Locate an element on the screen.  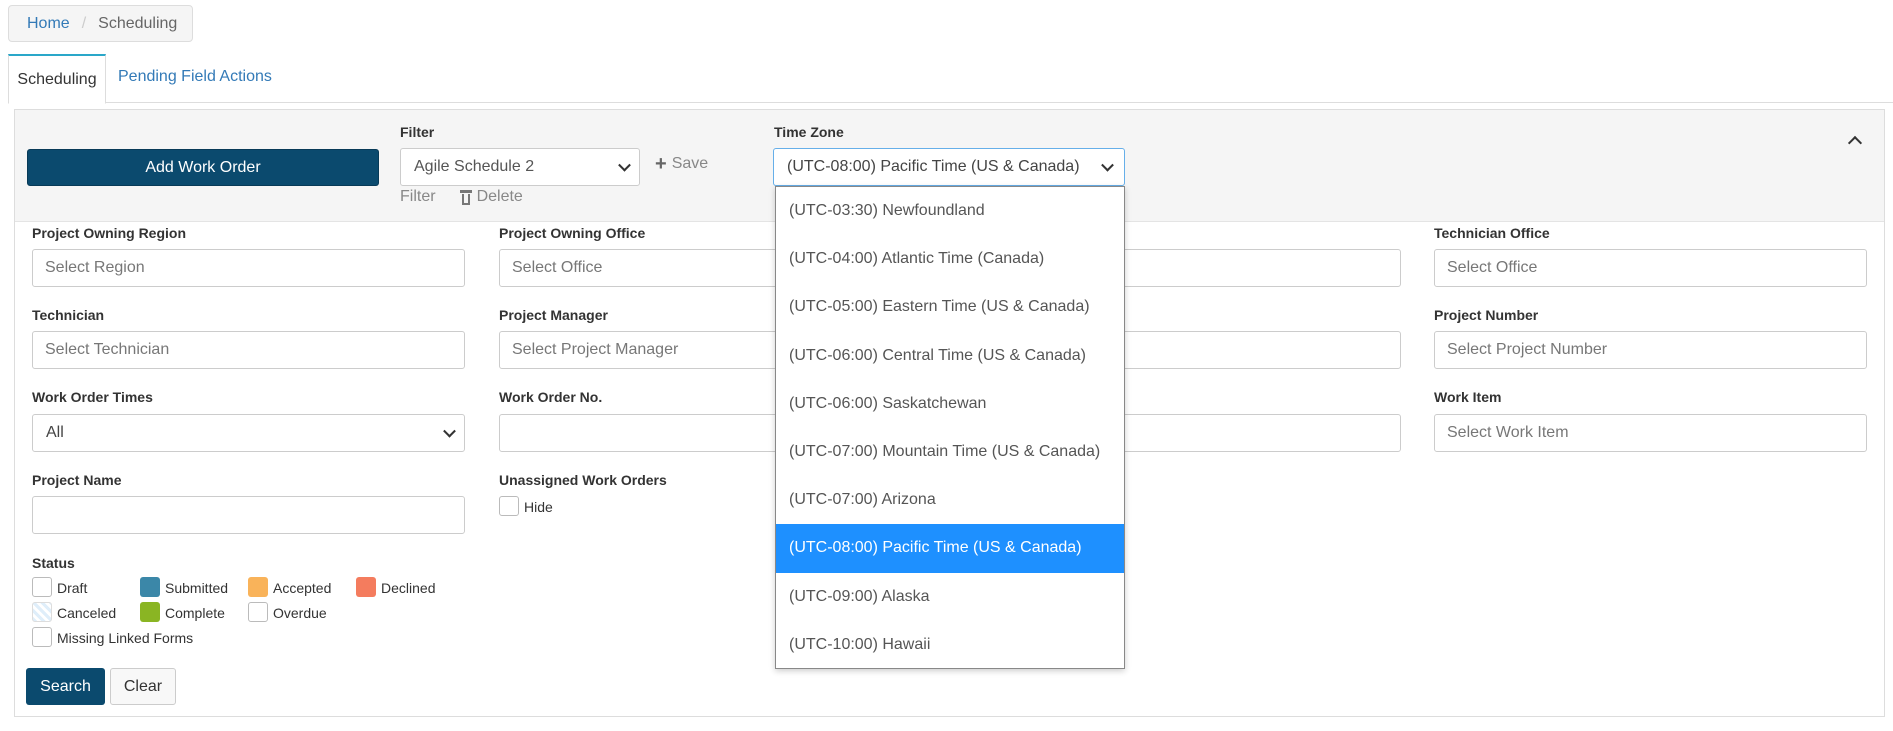
timezone-option: (UTC-08:00) Pacific Time (US & Canada) is located at coordinates (950, 548).